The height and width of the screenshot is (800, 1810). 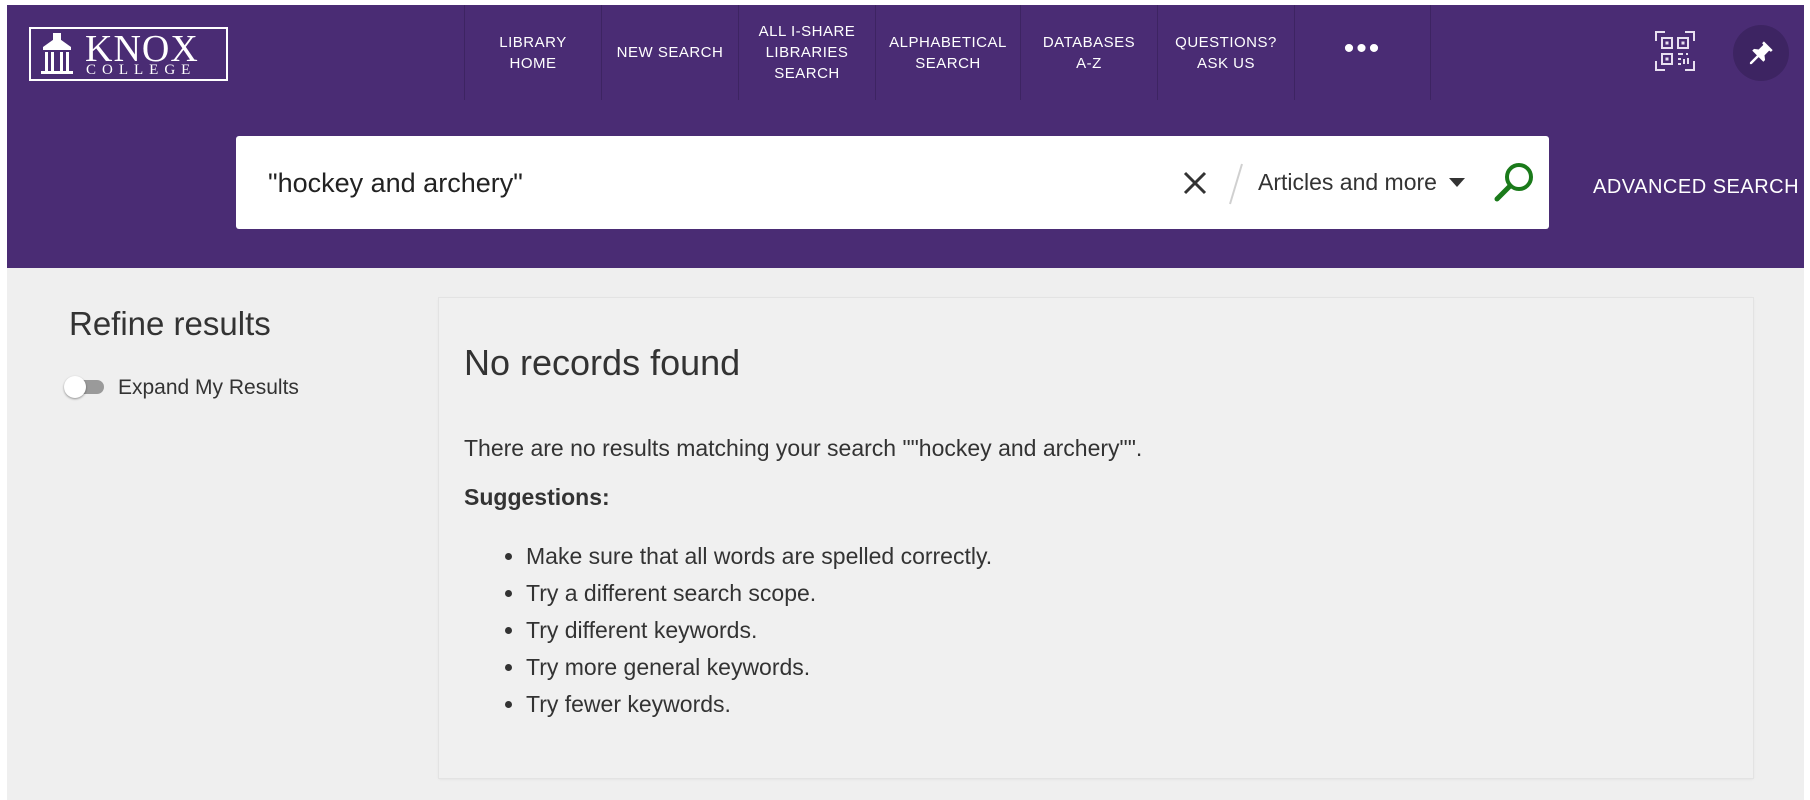 What do you see at coordinates (708, 183) in the screenshot?
I see `search-input` at bounding box center [708, 183].